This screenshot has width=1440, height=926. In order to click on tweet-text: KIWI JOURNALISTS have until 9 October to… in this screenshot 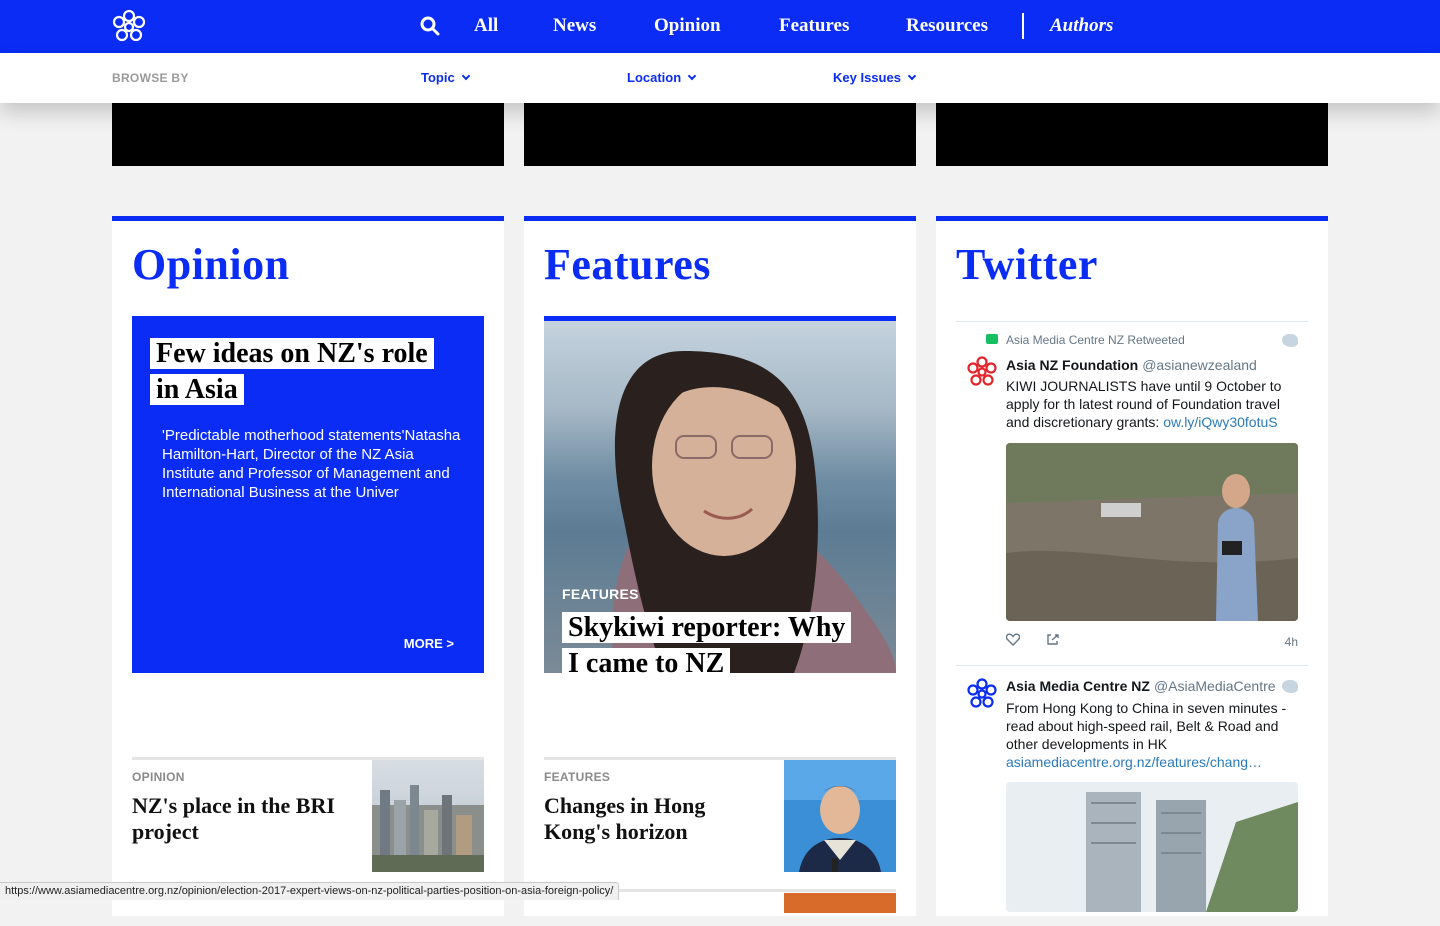, I will do `click(1144, 404)`.